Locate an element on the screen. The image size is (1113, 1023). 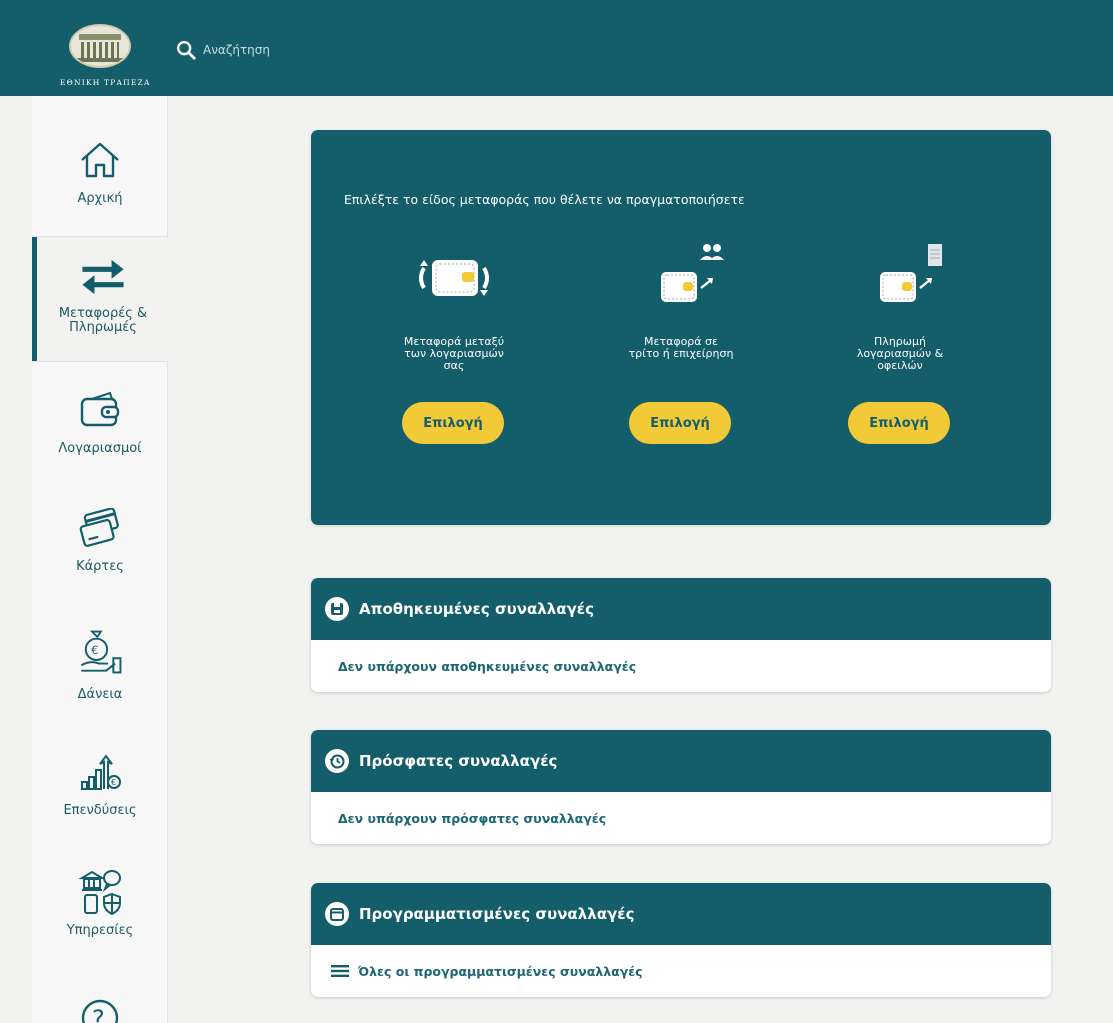
sidebar-item-investments: € Επενδύσεις is located at coordinates (100, 783).